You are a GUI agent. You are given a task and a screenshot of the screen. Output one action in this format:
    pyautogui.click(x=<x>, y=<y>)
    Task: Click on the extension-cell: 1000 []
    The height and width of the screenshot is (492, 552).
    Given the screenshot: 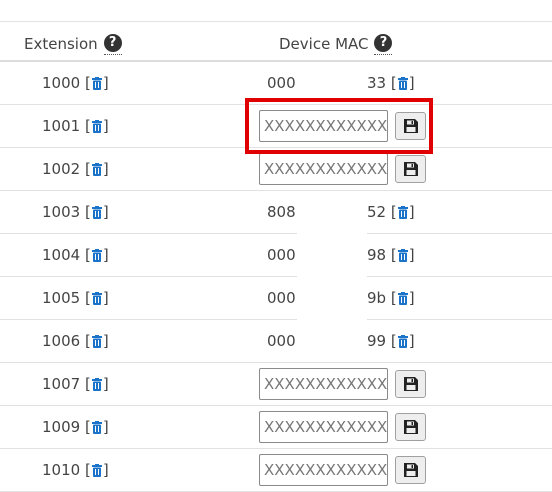 What is the action you would take?
    pyautogui.click(x=75, y=83)
    